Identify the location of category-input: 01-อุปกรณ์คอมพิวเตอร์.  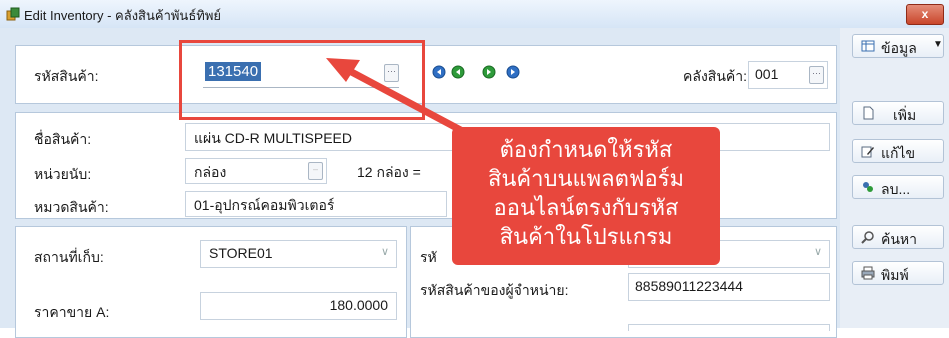
(316, 204).